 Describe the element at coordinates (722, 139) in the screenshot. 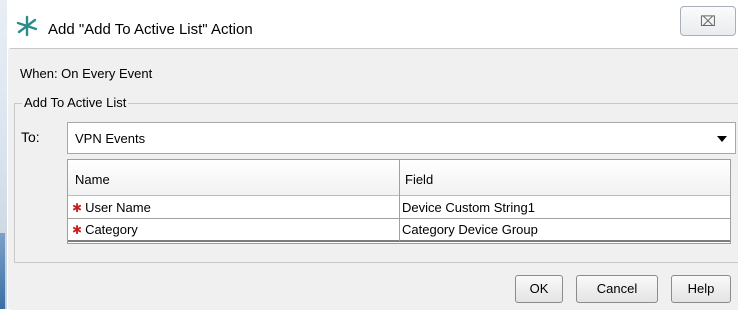

I see `chevron-down-icon` at that location.